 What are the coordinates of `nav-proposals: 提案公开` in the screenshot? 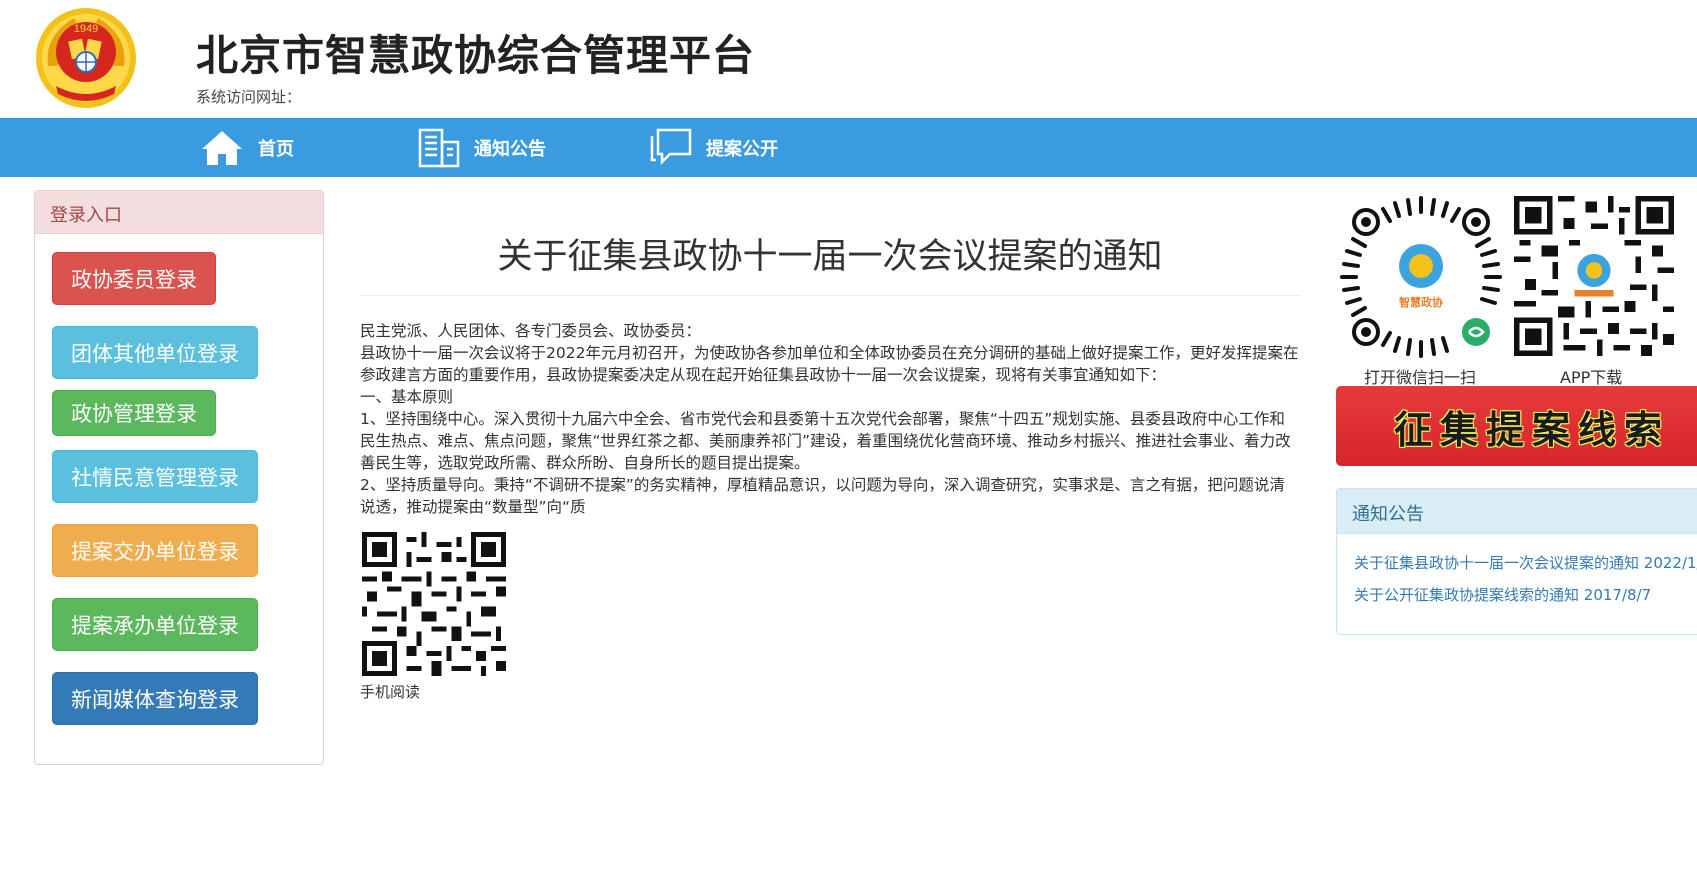 It's located at (714, 147).